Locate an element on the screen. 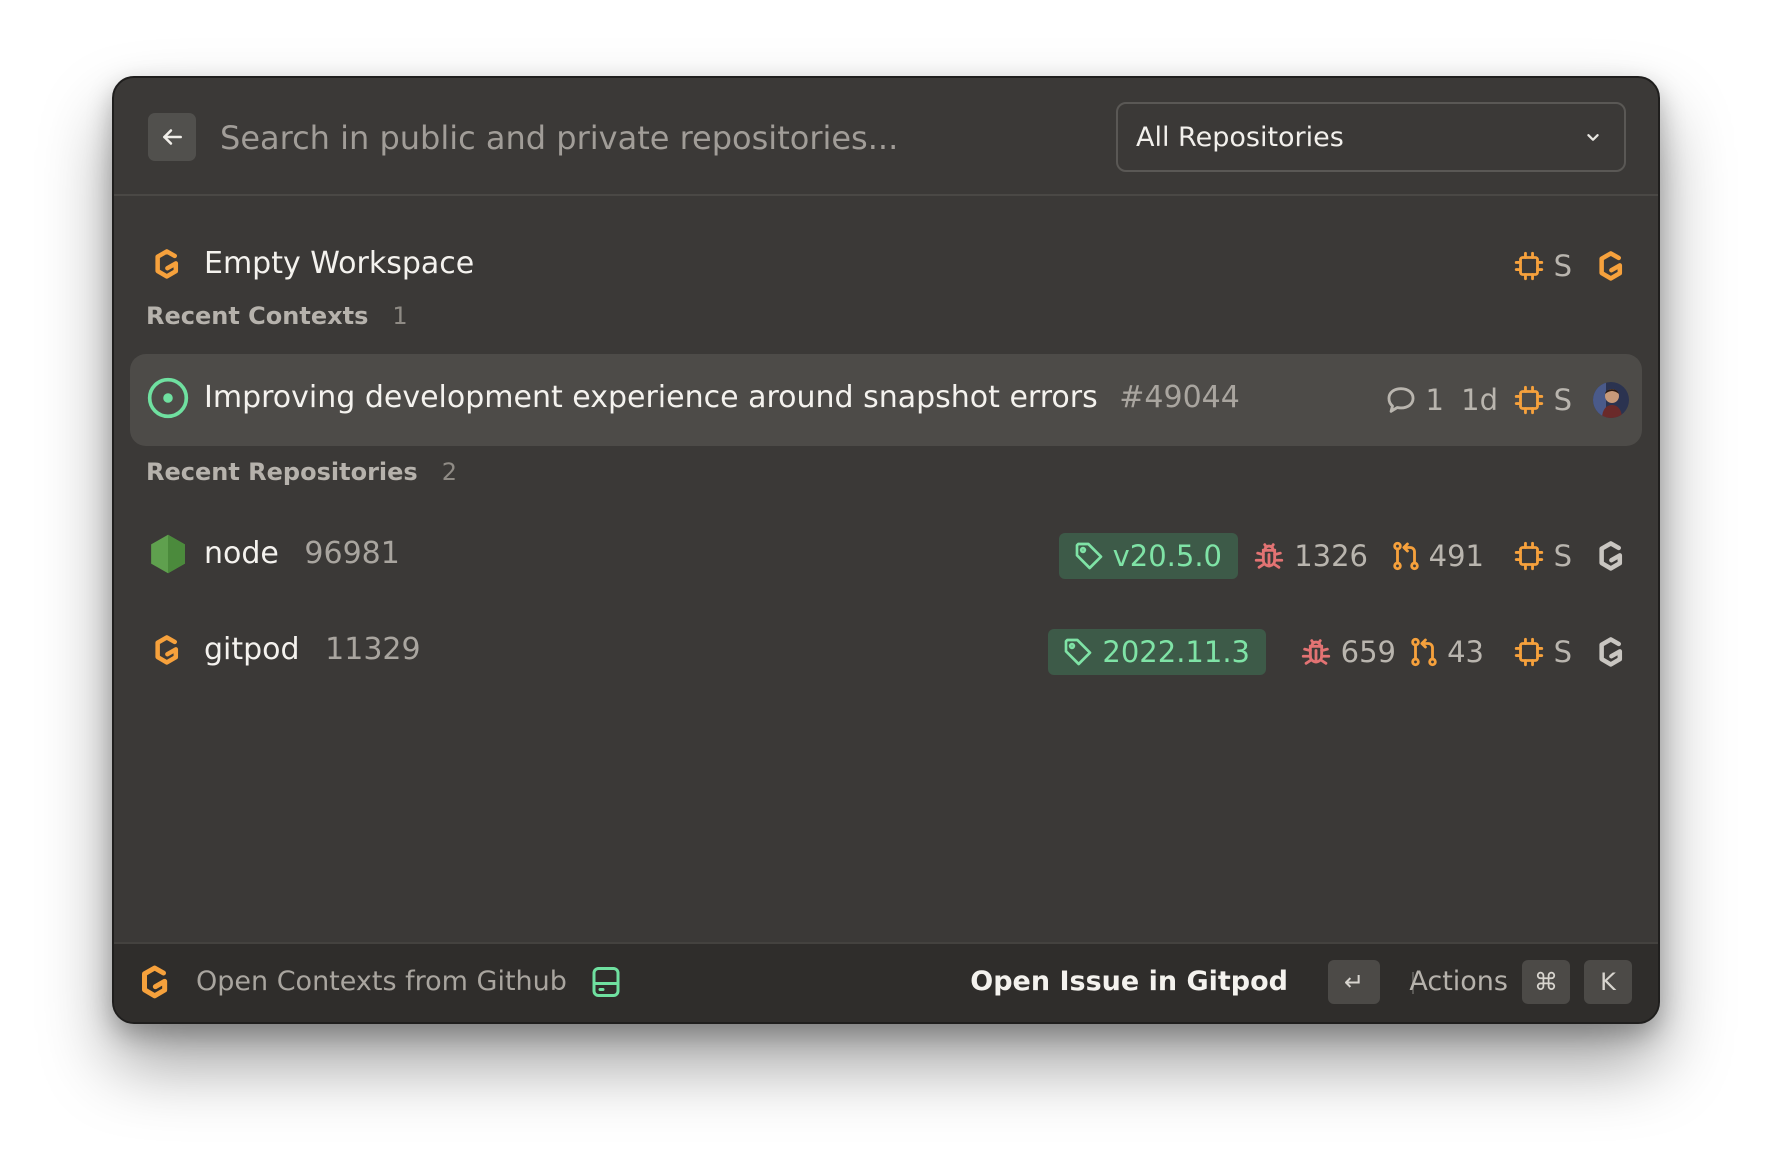  release-tag-badge: 2022.11.3 is located at coordinates (1157, 652).